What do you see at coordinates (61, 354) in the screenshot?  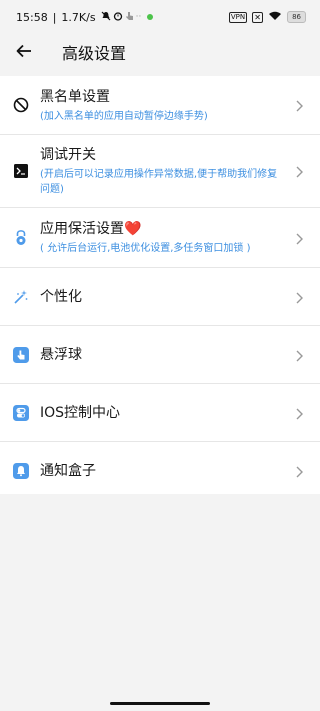 I see `item-title: 悬浮球` at bounding box center [61, 354].